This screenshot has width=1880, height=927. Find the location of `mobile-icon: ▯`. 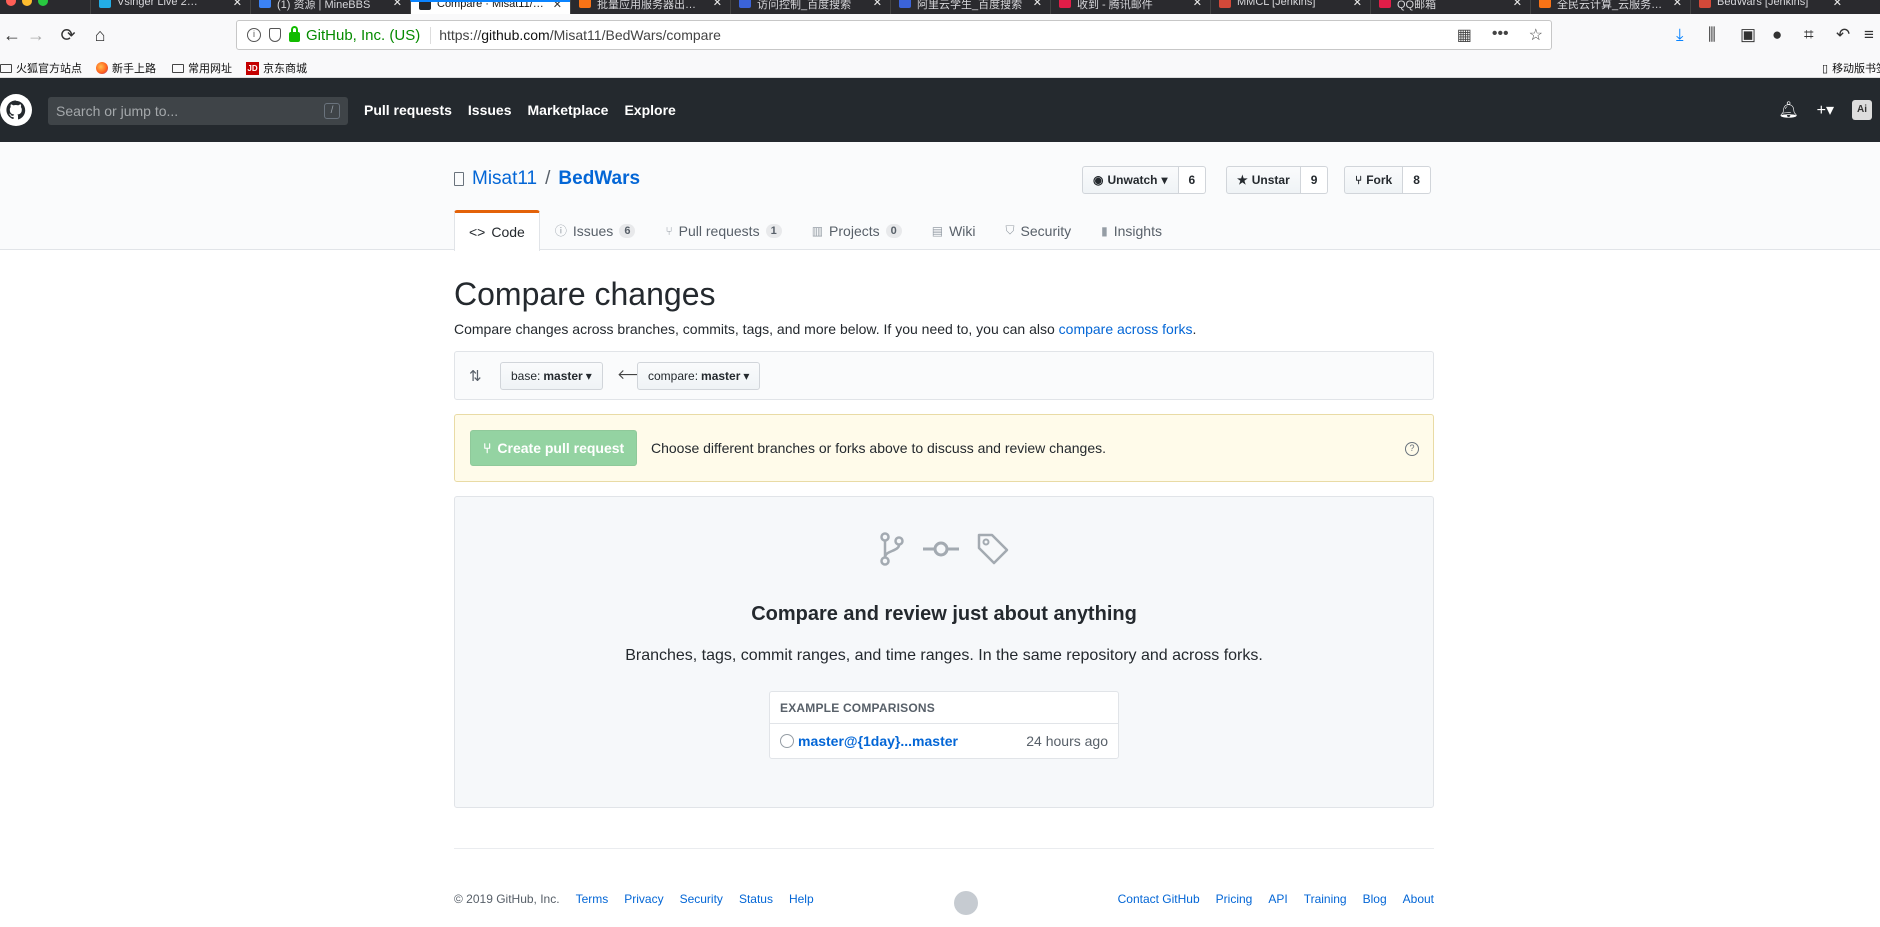

mobile-icon: ▯ is located at coordinates (1825, 68).